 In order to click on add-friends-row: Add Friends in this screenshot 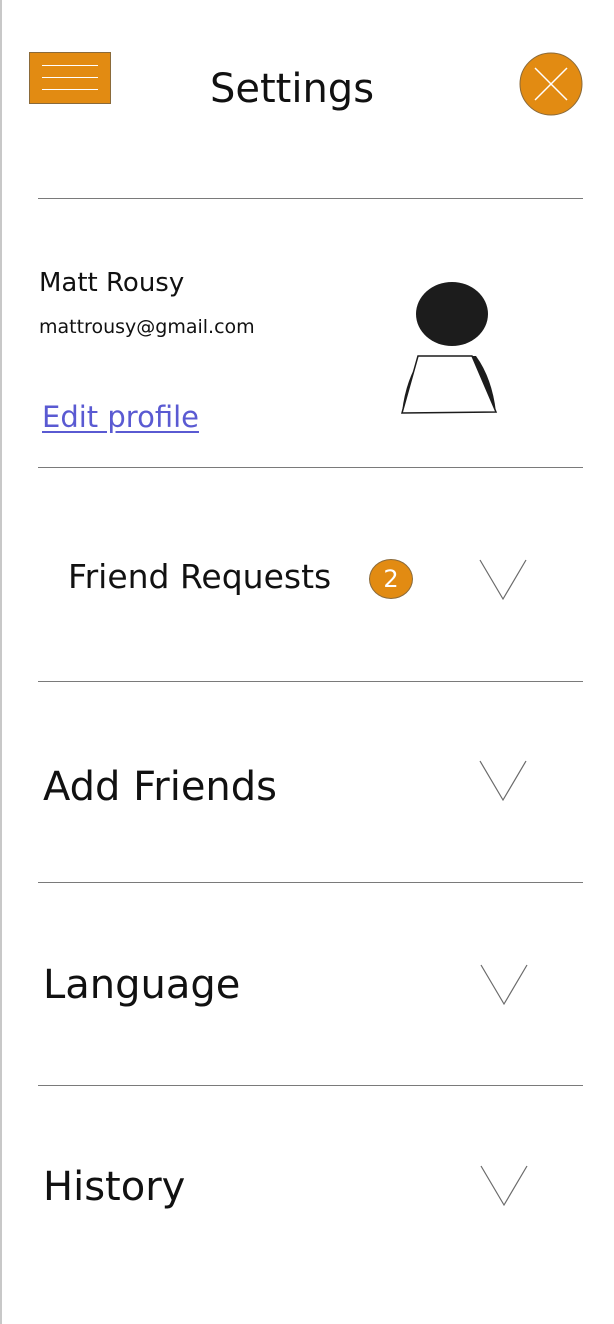, I will do `click(310, 782)`.